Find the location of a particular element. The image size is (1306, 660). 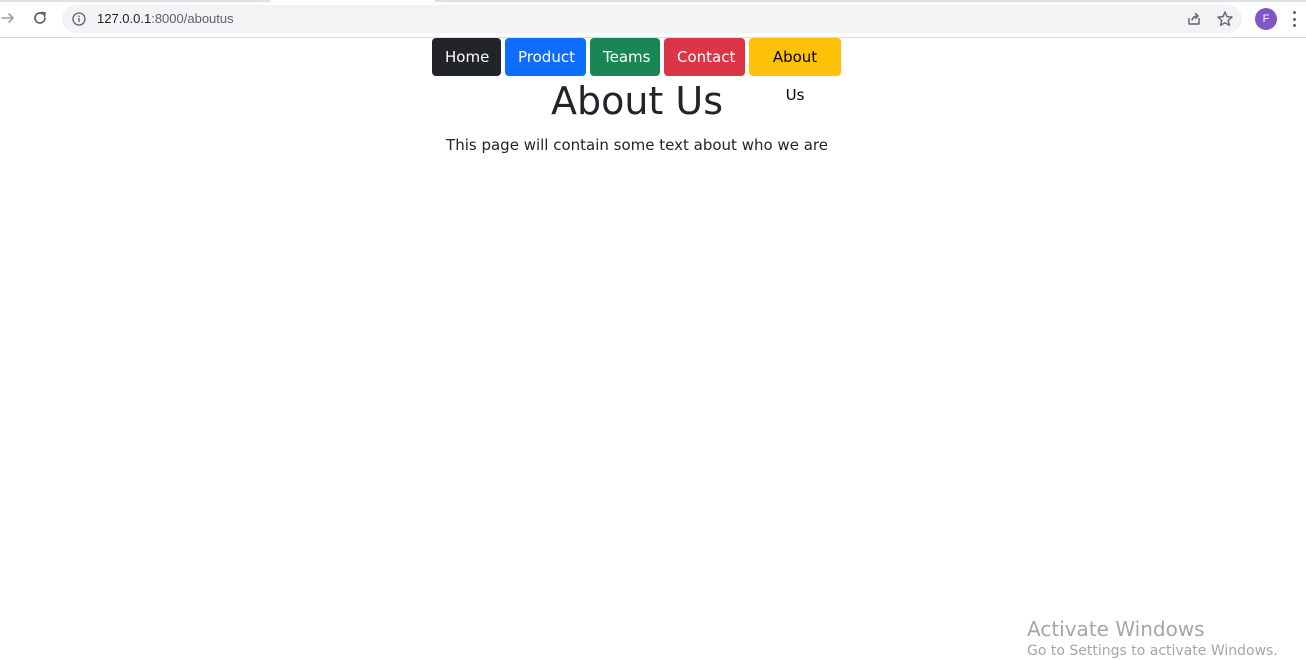

forward-icon is located at coordinates (9, 18).